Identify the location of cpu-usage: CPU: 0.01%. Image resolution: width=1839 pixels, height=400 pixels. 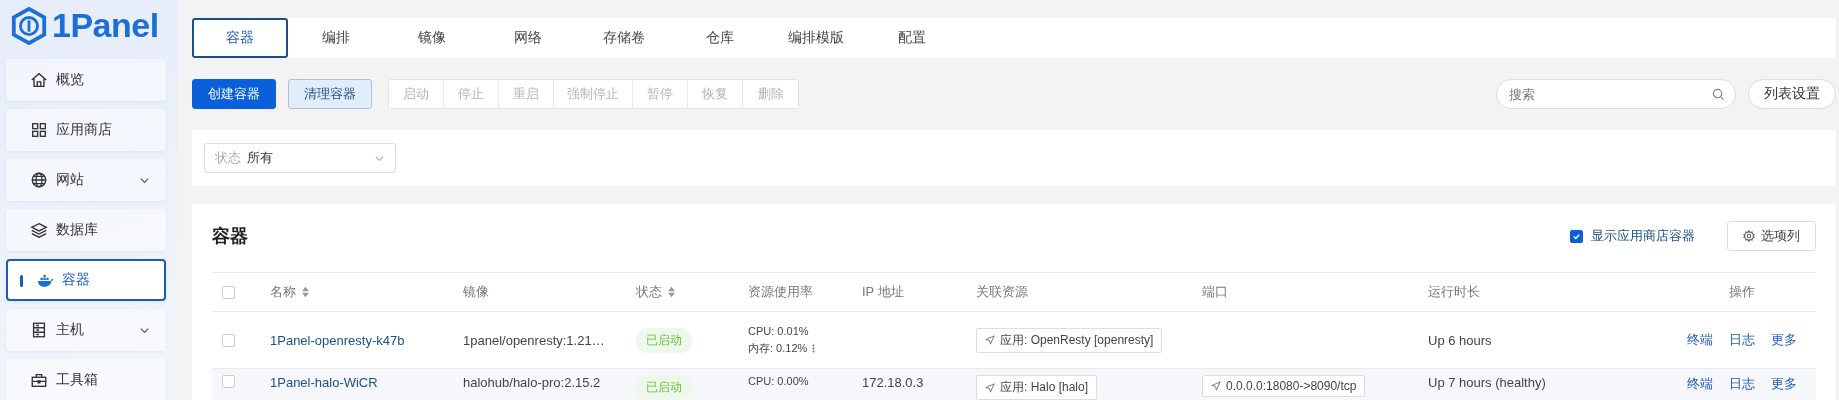
(778, 330).